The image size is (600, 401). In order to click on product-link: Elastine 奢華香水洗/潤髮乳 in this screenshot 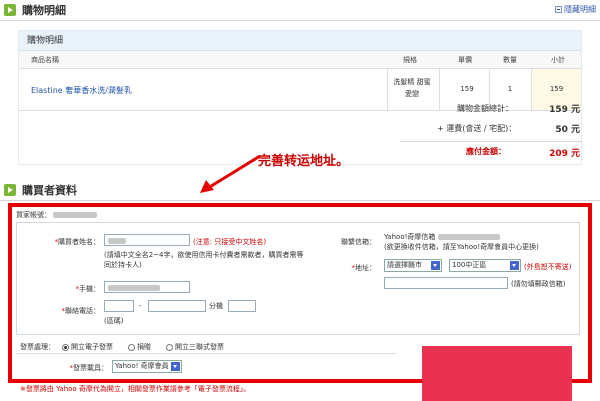, I will do `click(81, 90)`.